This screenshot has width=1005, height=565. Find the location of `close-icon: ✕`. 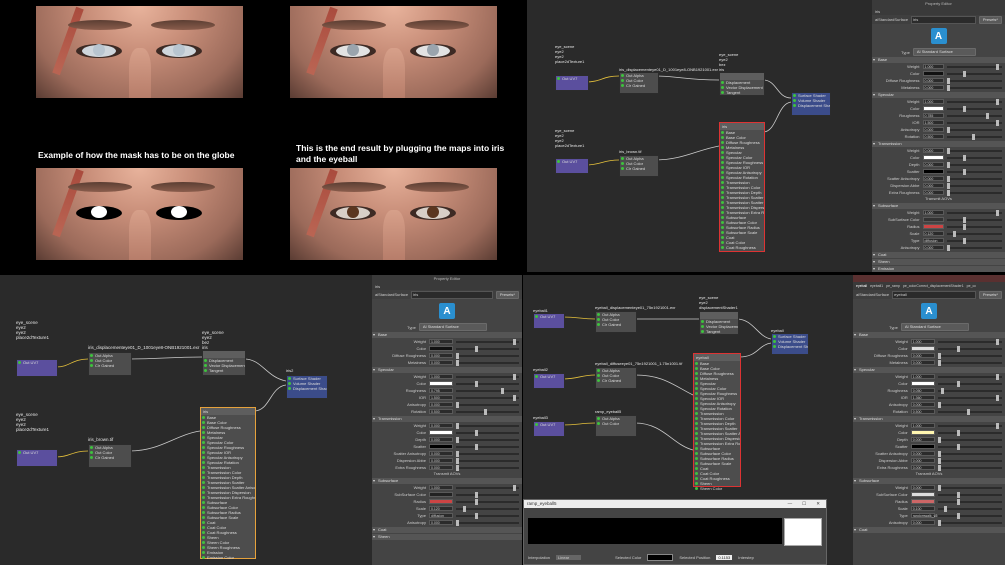

close-icon: ✕ is located at coordinates (818, 504).